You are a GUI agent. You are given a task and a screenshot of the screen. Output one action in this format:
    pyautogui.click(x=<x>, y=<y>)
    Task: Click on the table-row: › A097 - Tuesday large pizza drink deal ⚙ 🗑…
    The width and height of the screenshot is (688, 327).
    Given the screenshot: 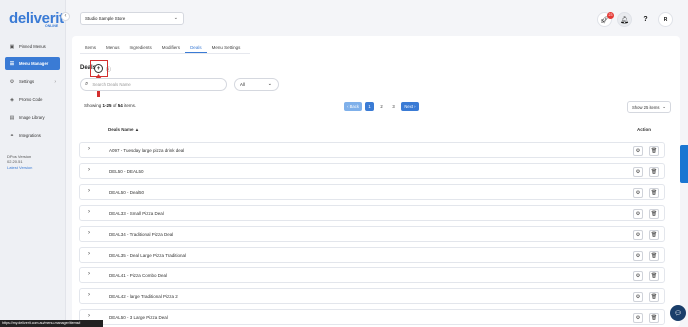 What is the action you would take?
    pyautogui.click(x=372, y=150)
    